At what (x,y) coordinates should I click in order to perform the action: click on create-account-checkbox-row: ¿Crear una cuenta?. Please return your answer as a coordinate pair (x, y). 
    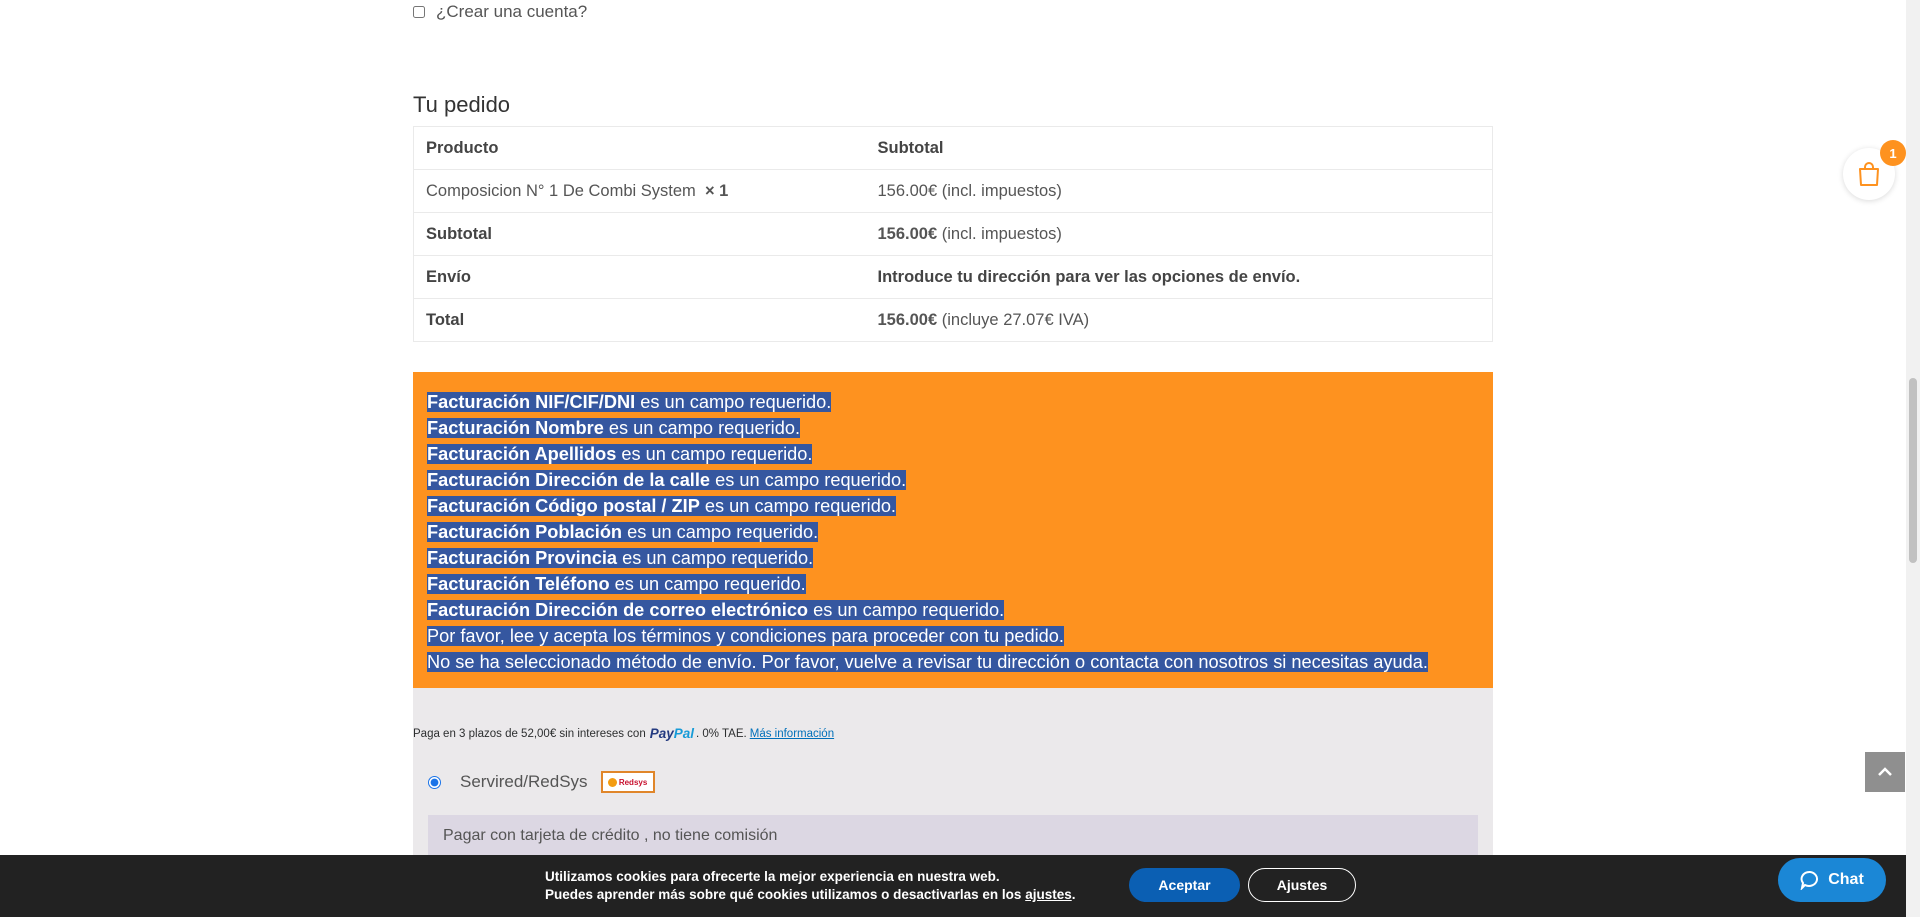
    Looking at the image, I should click on (500, 12).